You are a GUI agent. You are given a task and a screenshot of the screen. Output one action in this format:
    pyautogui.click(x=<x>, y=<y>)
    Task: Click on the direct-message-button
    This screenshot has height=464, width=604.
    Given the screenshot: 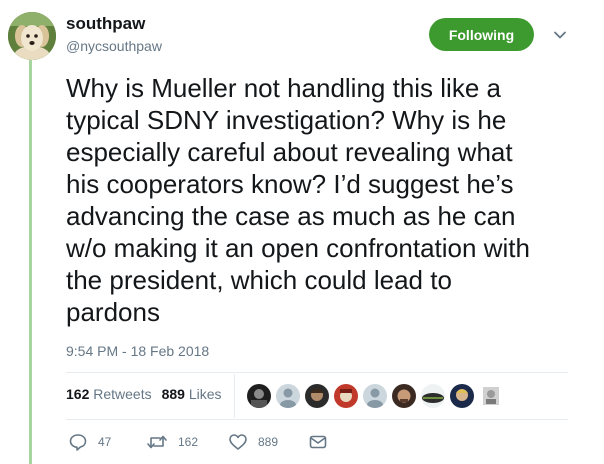 What is the action you would take?
    pyautogui.click(x=318, y=442)
    